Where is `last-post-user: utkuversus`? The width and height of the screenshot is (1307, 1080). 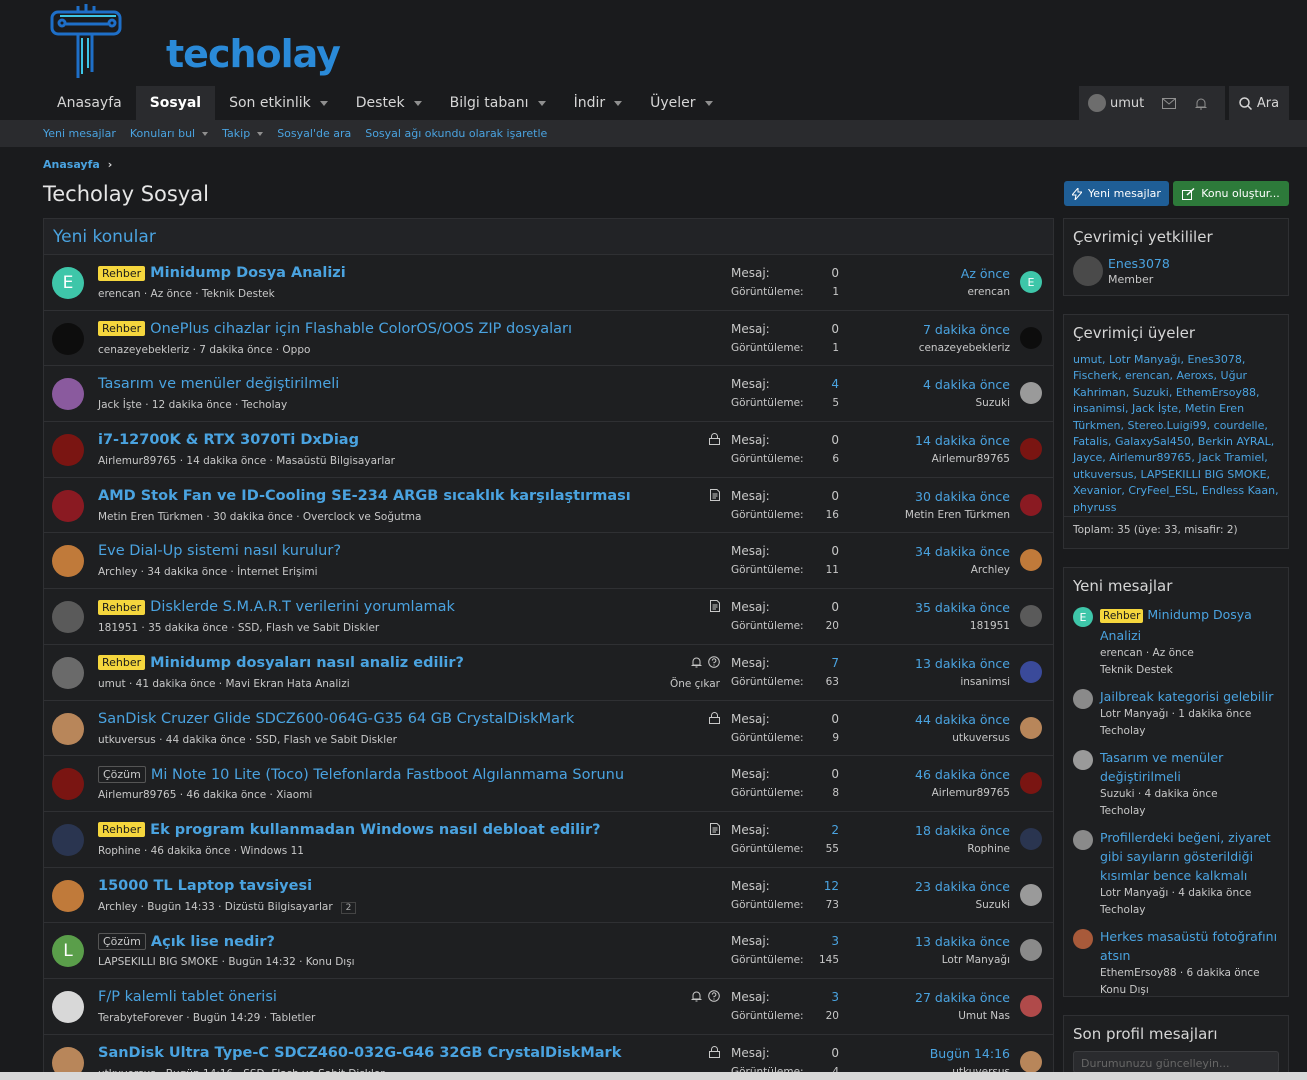 last-post-user: utkuversus is located at coordinates (981, 738).